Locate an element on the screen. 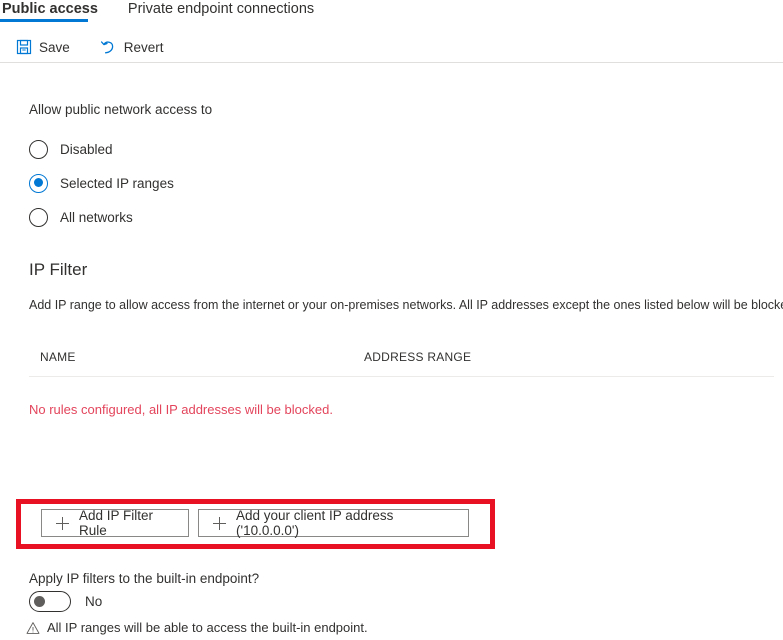 The width and height of the screenshot is (783, 640). column-header-name: NAME is located at coordinates (58, 357).